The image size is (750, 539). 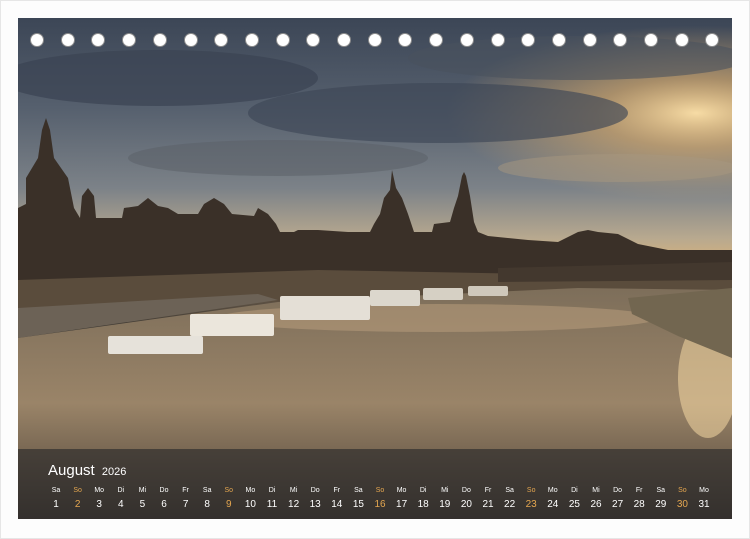 What do you see at coordinates (294, 504) in the screenshot?
I see `day-number: 12` at bounding box center [294, 504].